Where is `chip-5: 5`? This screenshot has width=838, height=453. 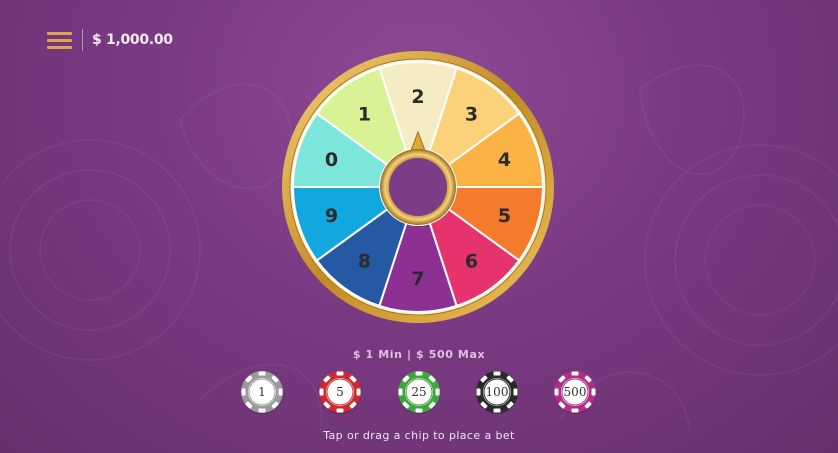
chip-5: 5 is located at coordinates (340, 392).